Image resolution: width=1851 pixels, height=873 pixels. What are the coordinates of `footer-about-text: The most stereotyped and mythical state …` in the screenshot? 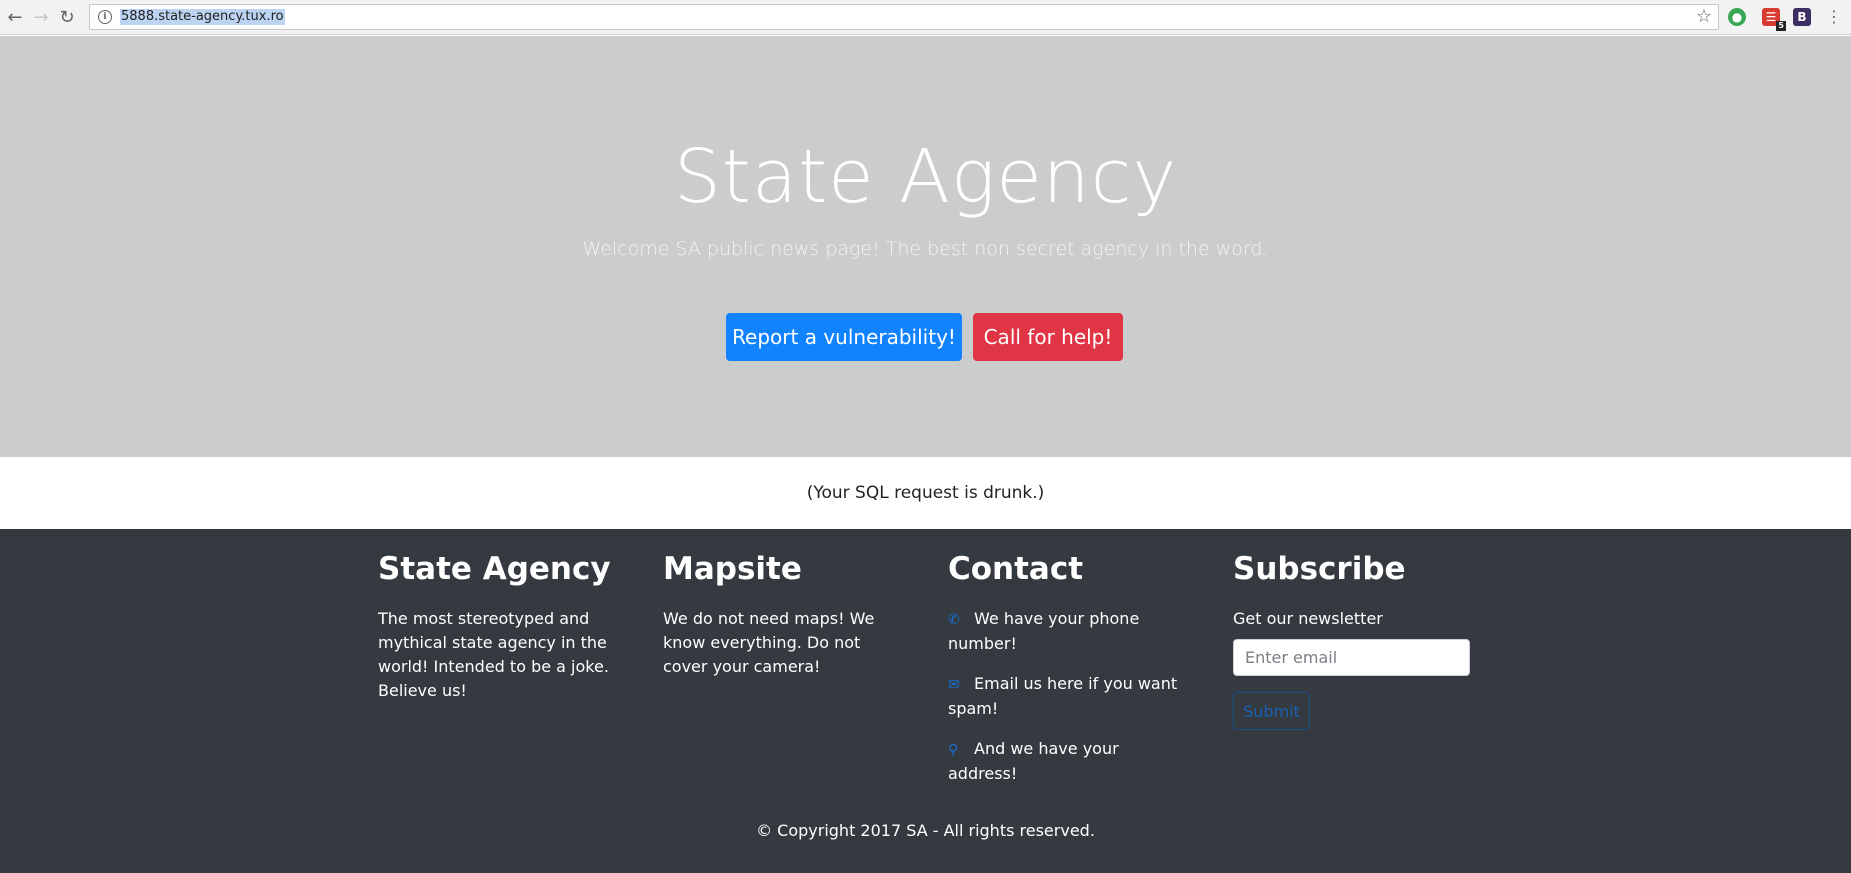 It's located at (493, 654).